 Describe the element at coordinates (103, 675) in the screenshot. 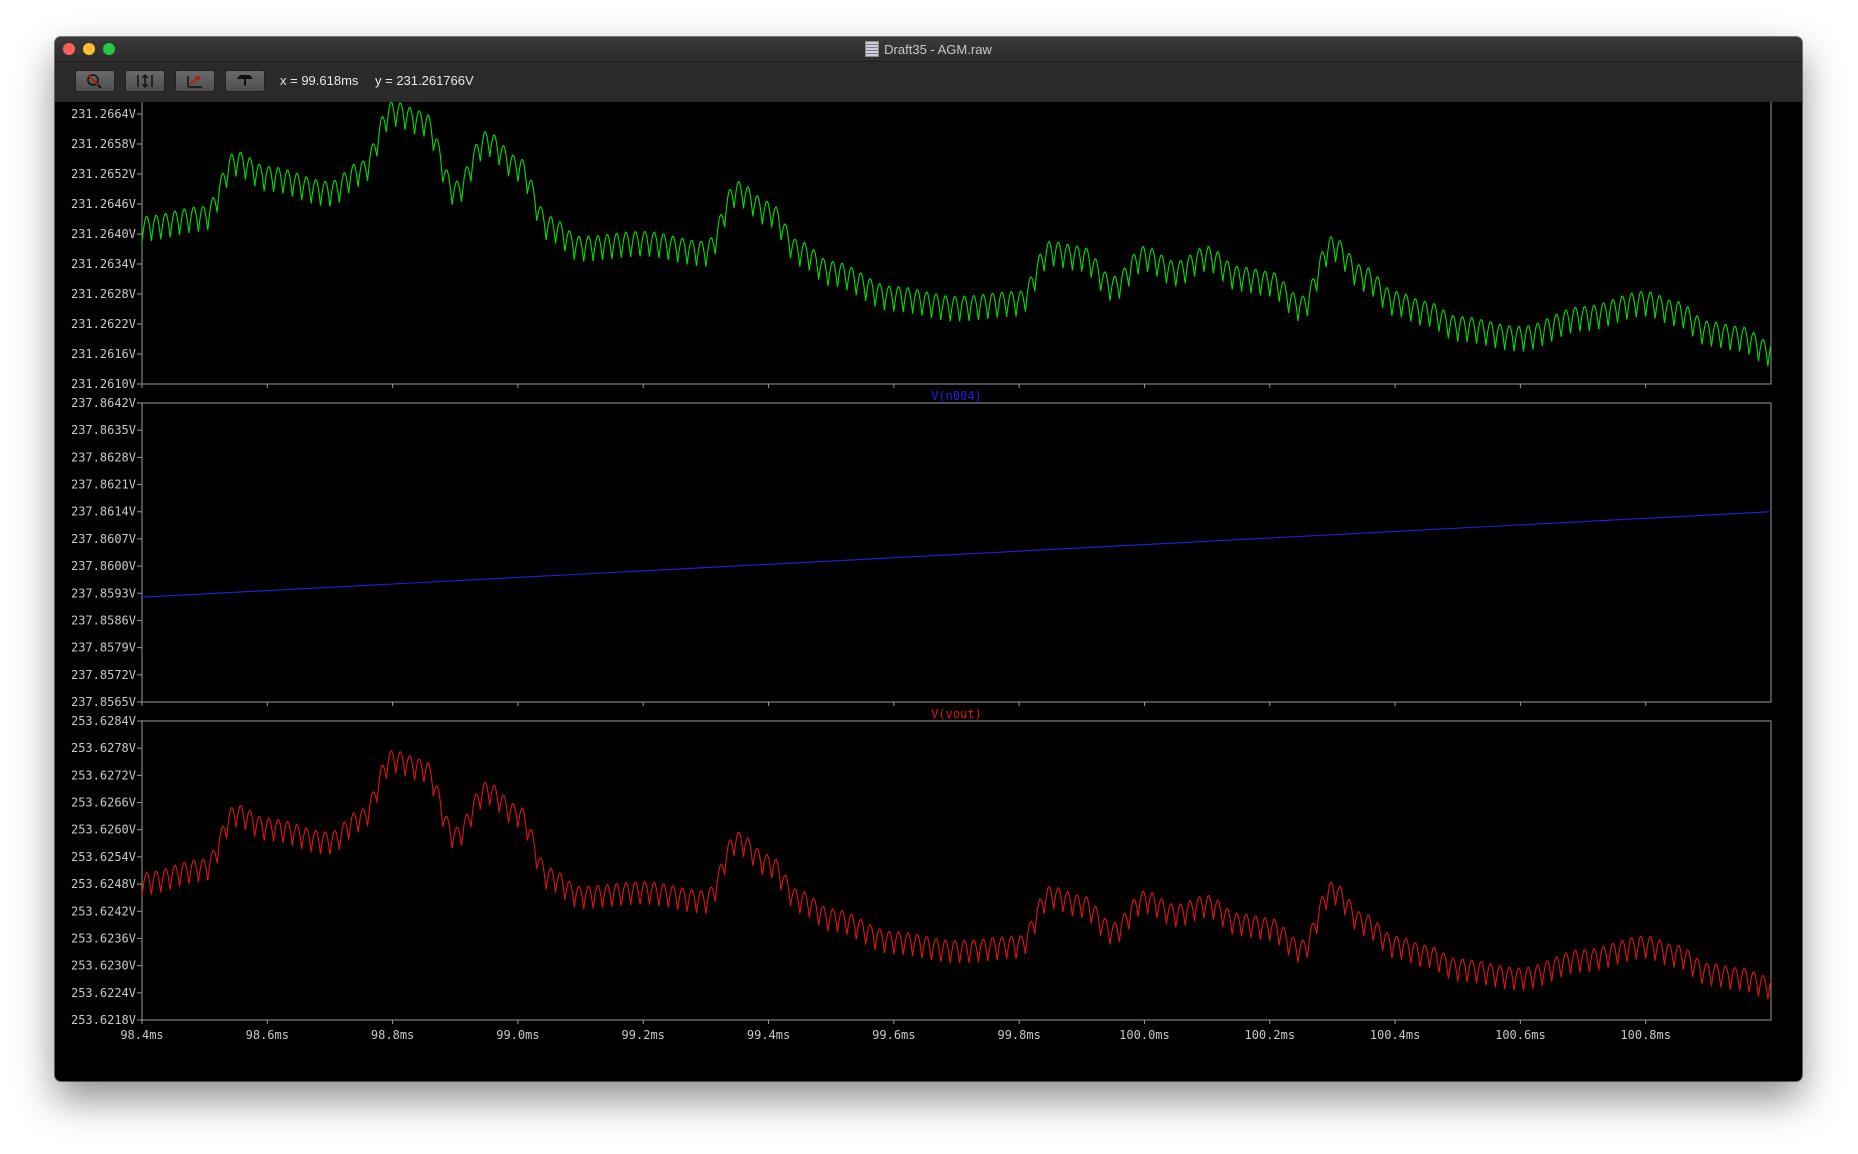

I see `y-tick-label: 237.8572V` at that location.